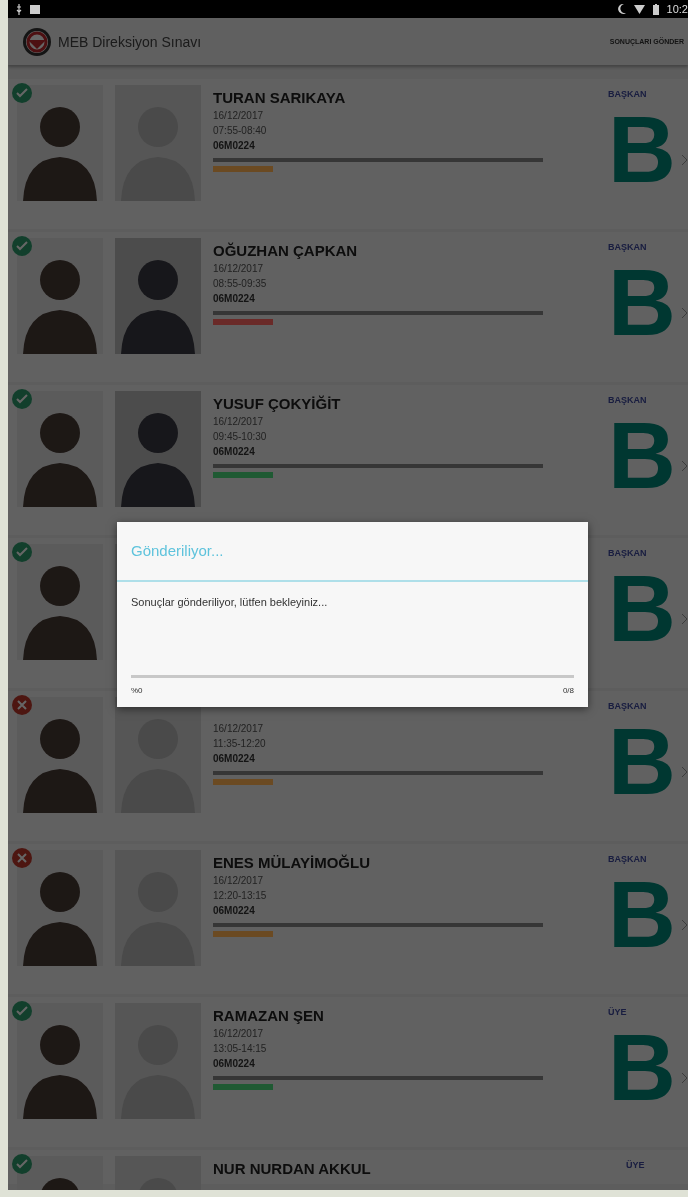 This screenshot has width=688, height=1197. Describe the element at coordinates (240, 895) in the screenshot. I see `exam-time: 12:20-13:15` at that location.